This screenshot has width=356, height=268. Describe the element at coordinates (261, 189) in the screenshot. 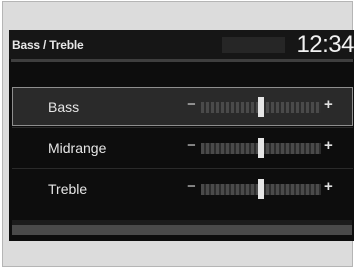

I see `treble-level-knob` at that location.